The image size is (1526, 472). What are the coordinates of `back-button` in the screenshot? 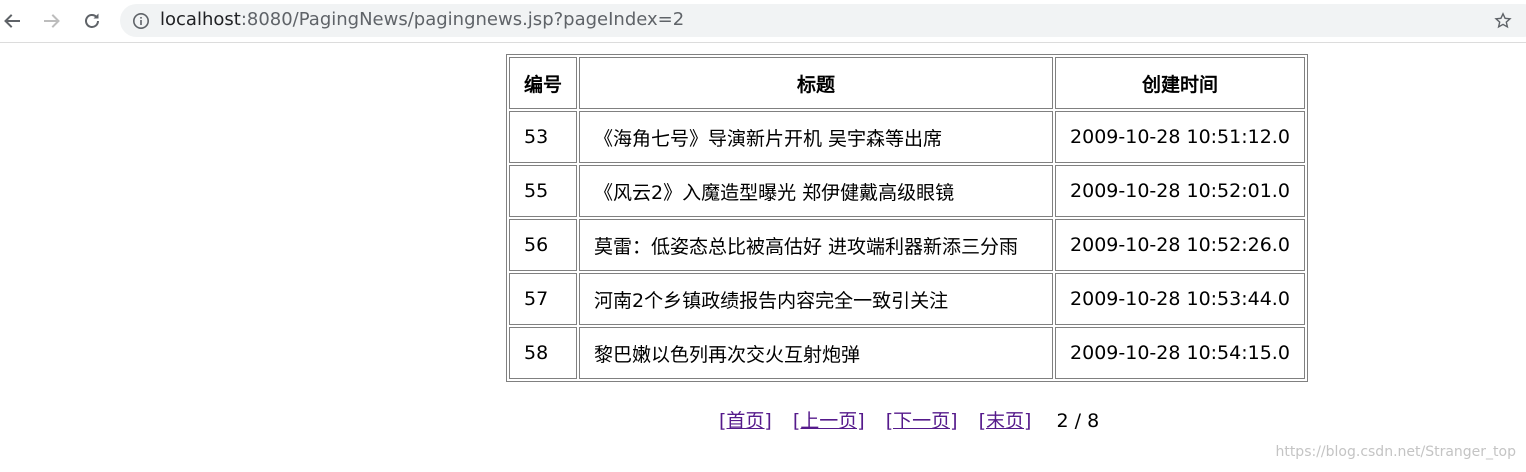 It's located at (12, 21).